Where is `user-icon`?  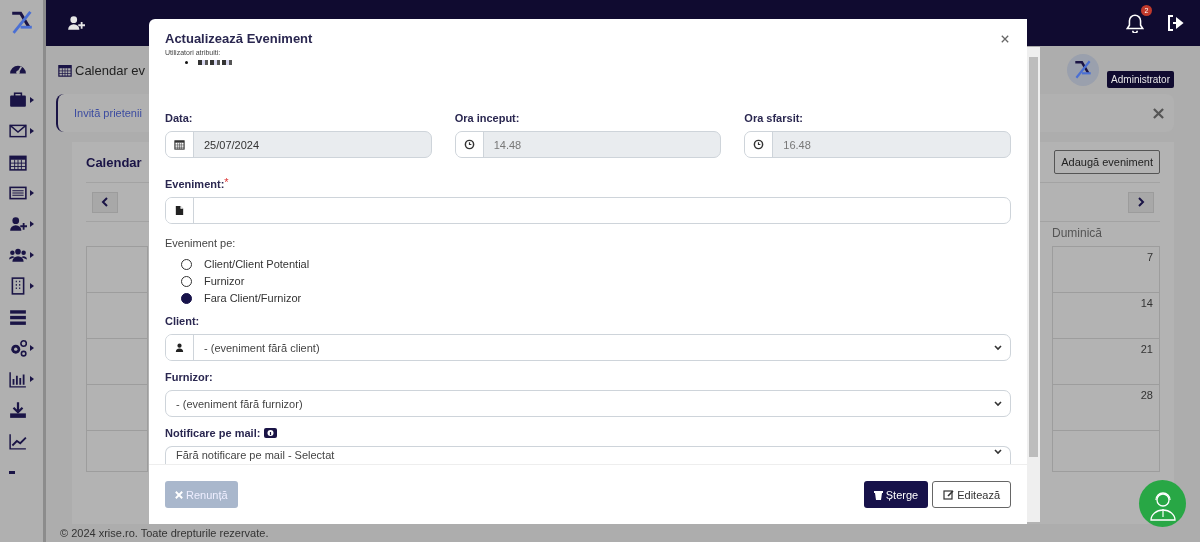 user-icon is located at coordinates (179, 347).